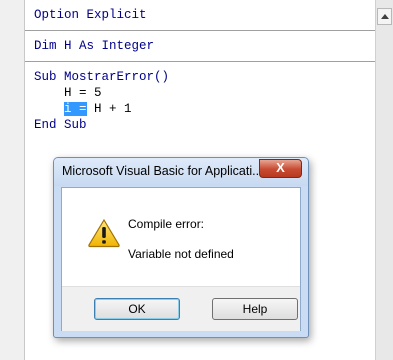 This screenshot has height=360, width=393. What do you see at coordinates (68, 93) in the screenshot?
I see `code-line-assign-h: H = 5` at bounding box center [68, 93].